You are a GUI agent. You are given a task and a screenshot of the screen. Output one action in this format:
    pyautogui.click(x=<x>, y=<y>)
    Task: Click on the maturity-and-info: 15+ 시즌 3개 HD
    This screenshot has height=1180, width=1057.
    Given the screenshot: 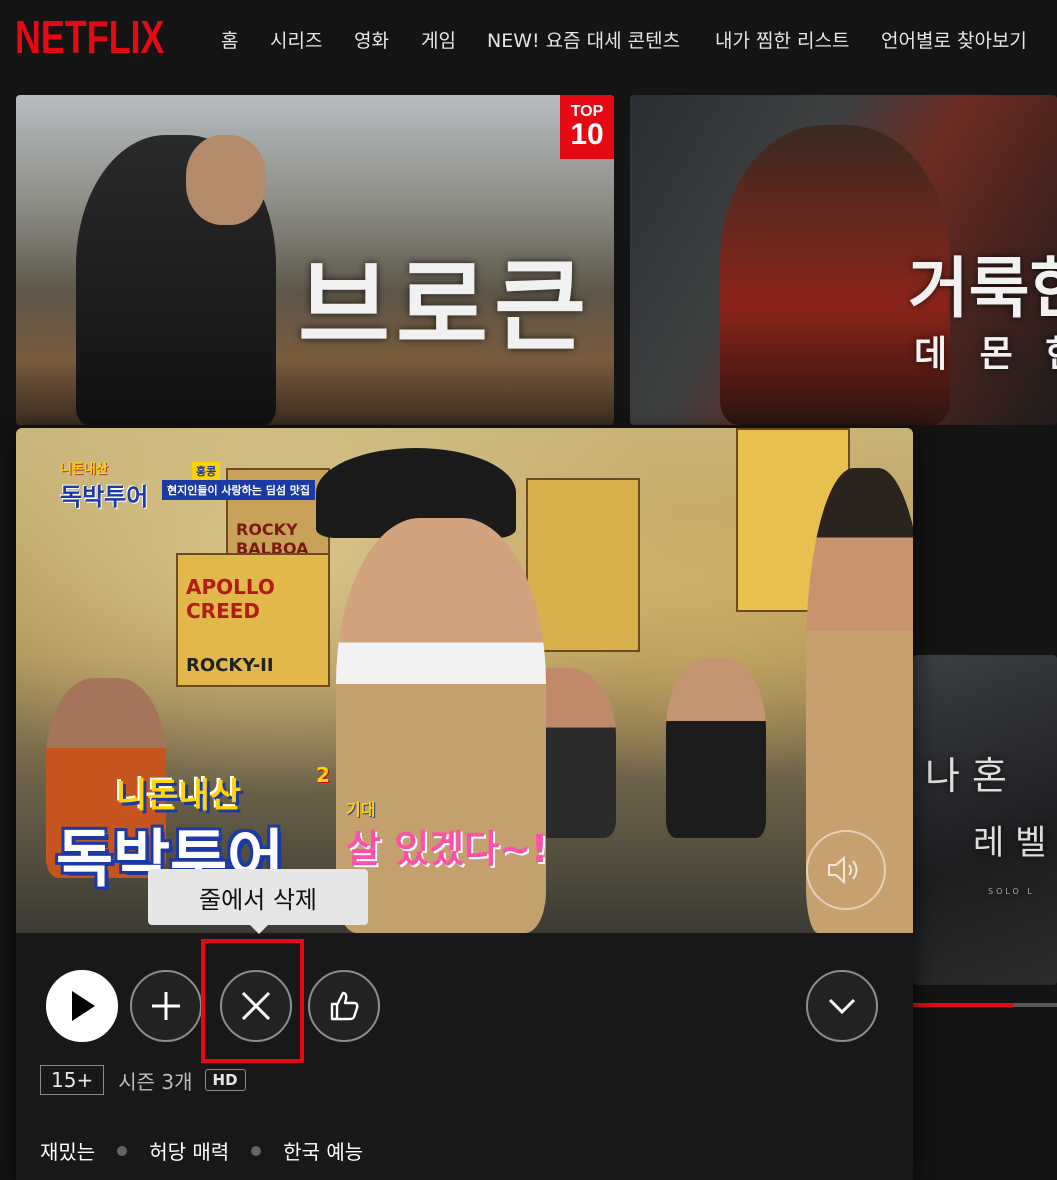 What is the action you would take?
    pyautogui.click(x=143, y=1080)
    